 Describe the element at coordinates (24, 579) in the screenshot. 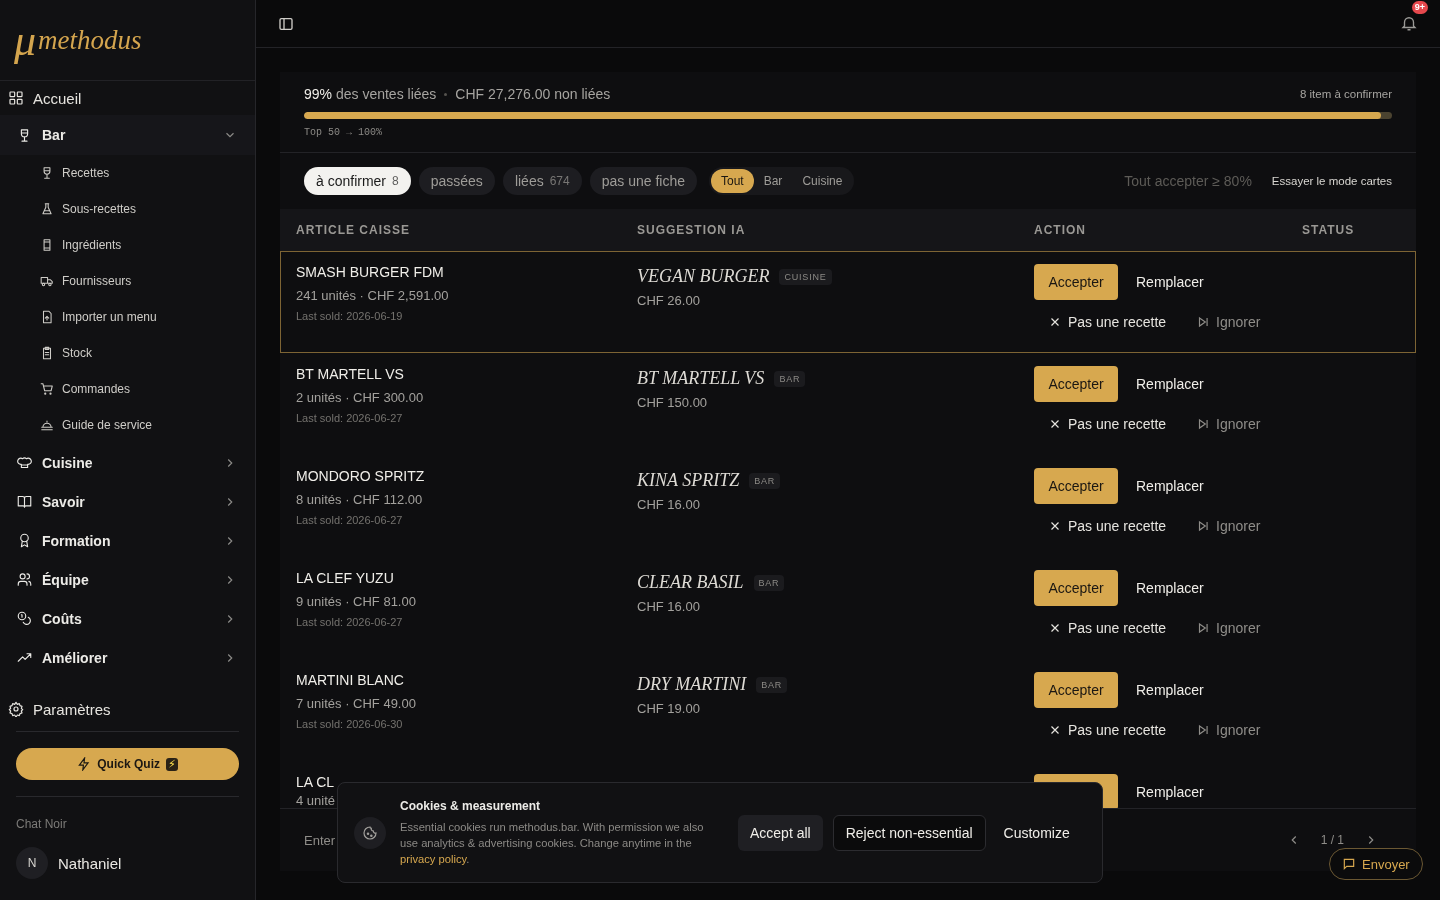

I see `users-icon` at that location.